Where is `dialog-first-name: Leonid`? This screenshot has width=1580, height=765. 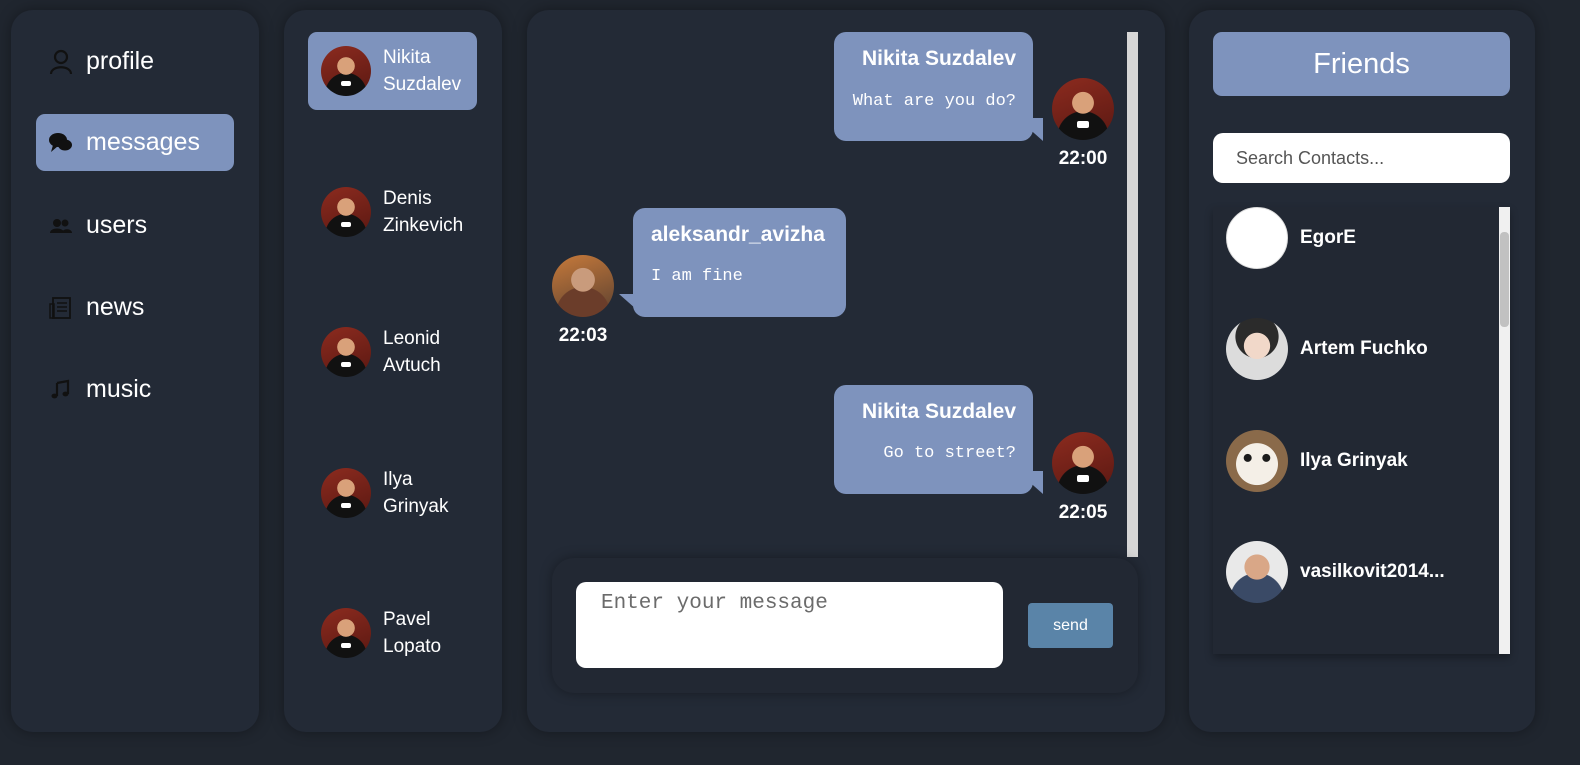
dialog-first-name: Leonid is located at coordinates (412, 338).